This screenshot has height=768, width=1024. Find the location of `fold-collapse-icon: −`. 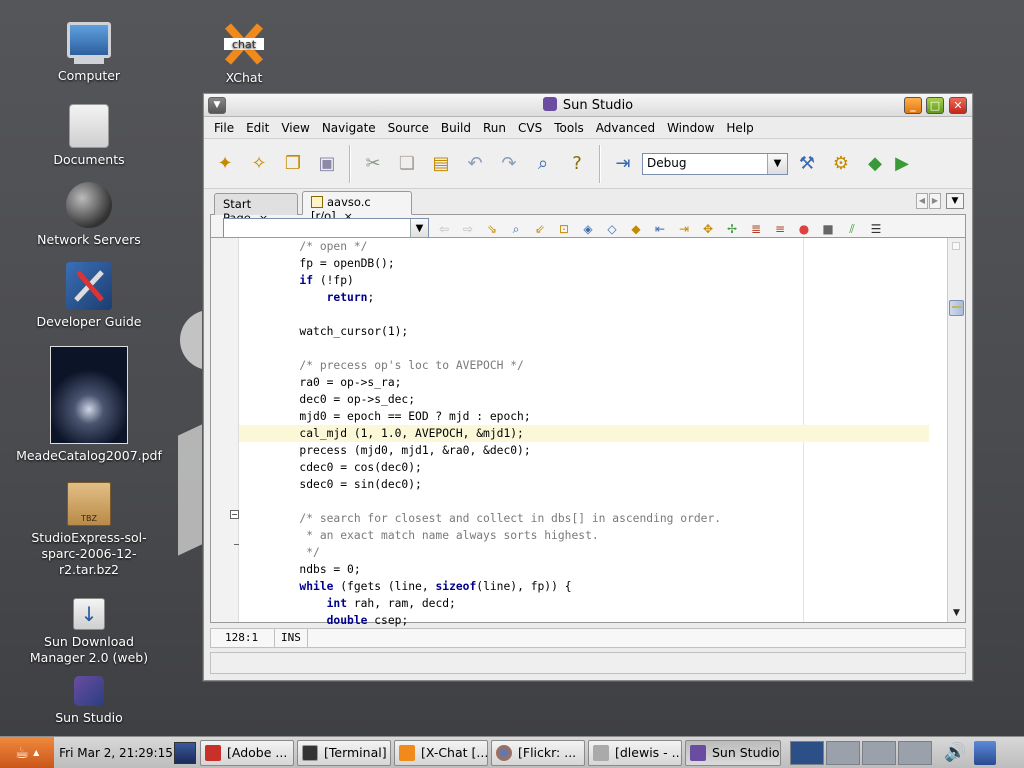

fold-collapse-icon: − is located at coordinates (234, 514).